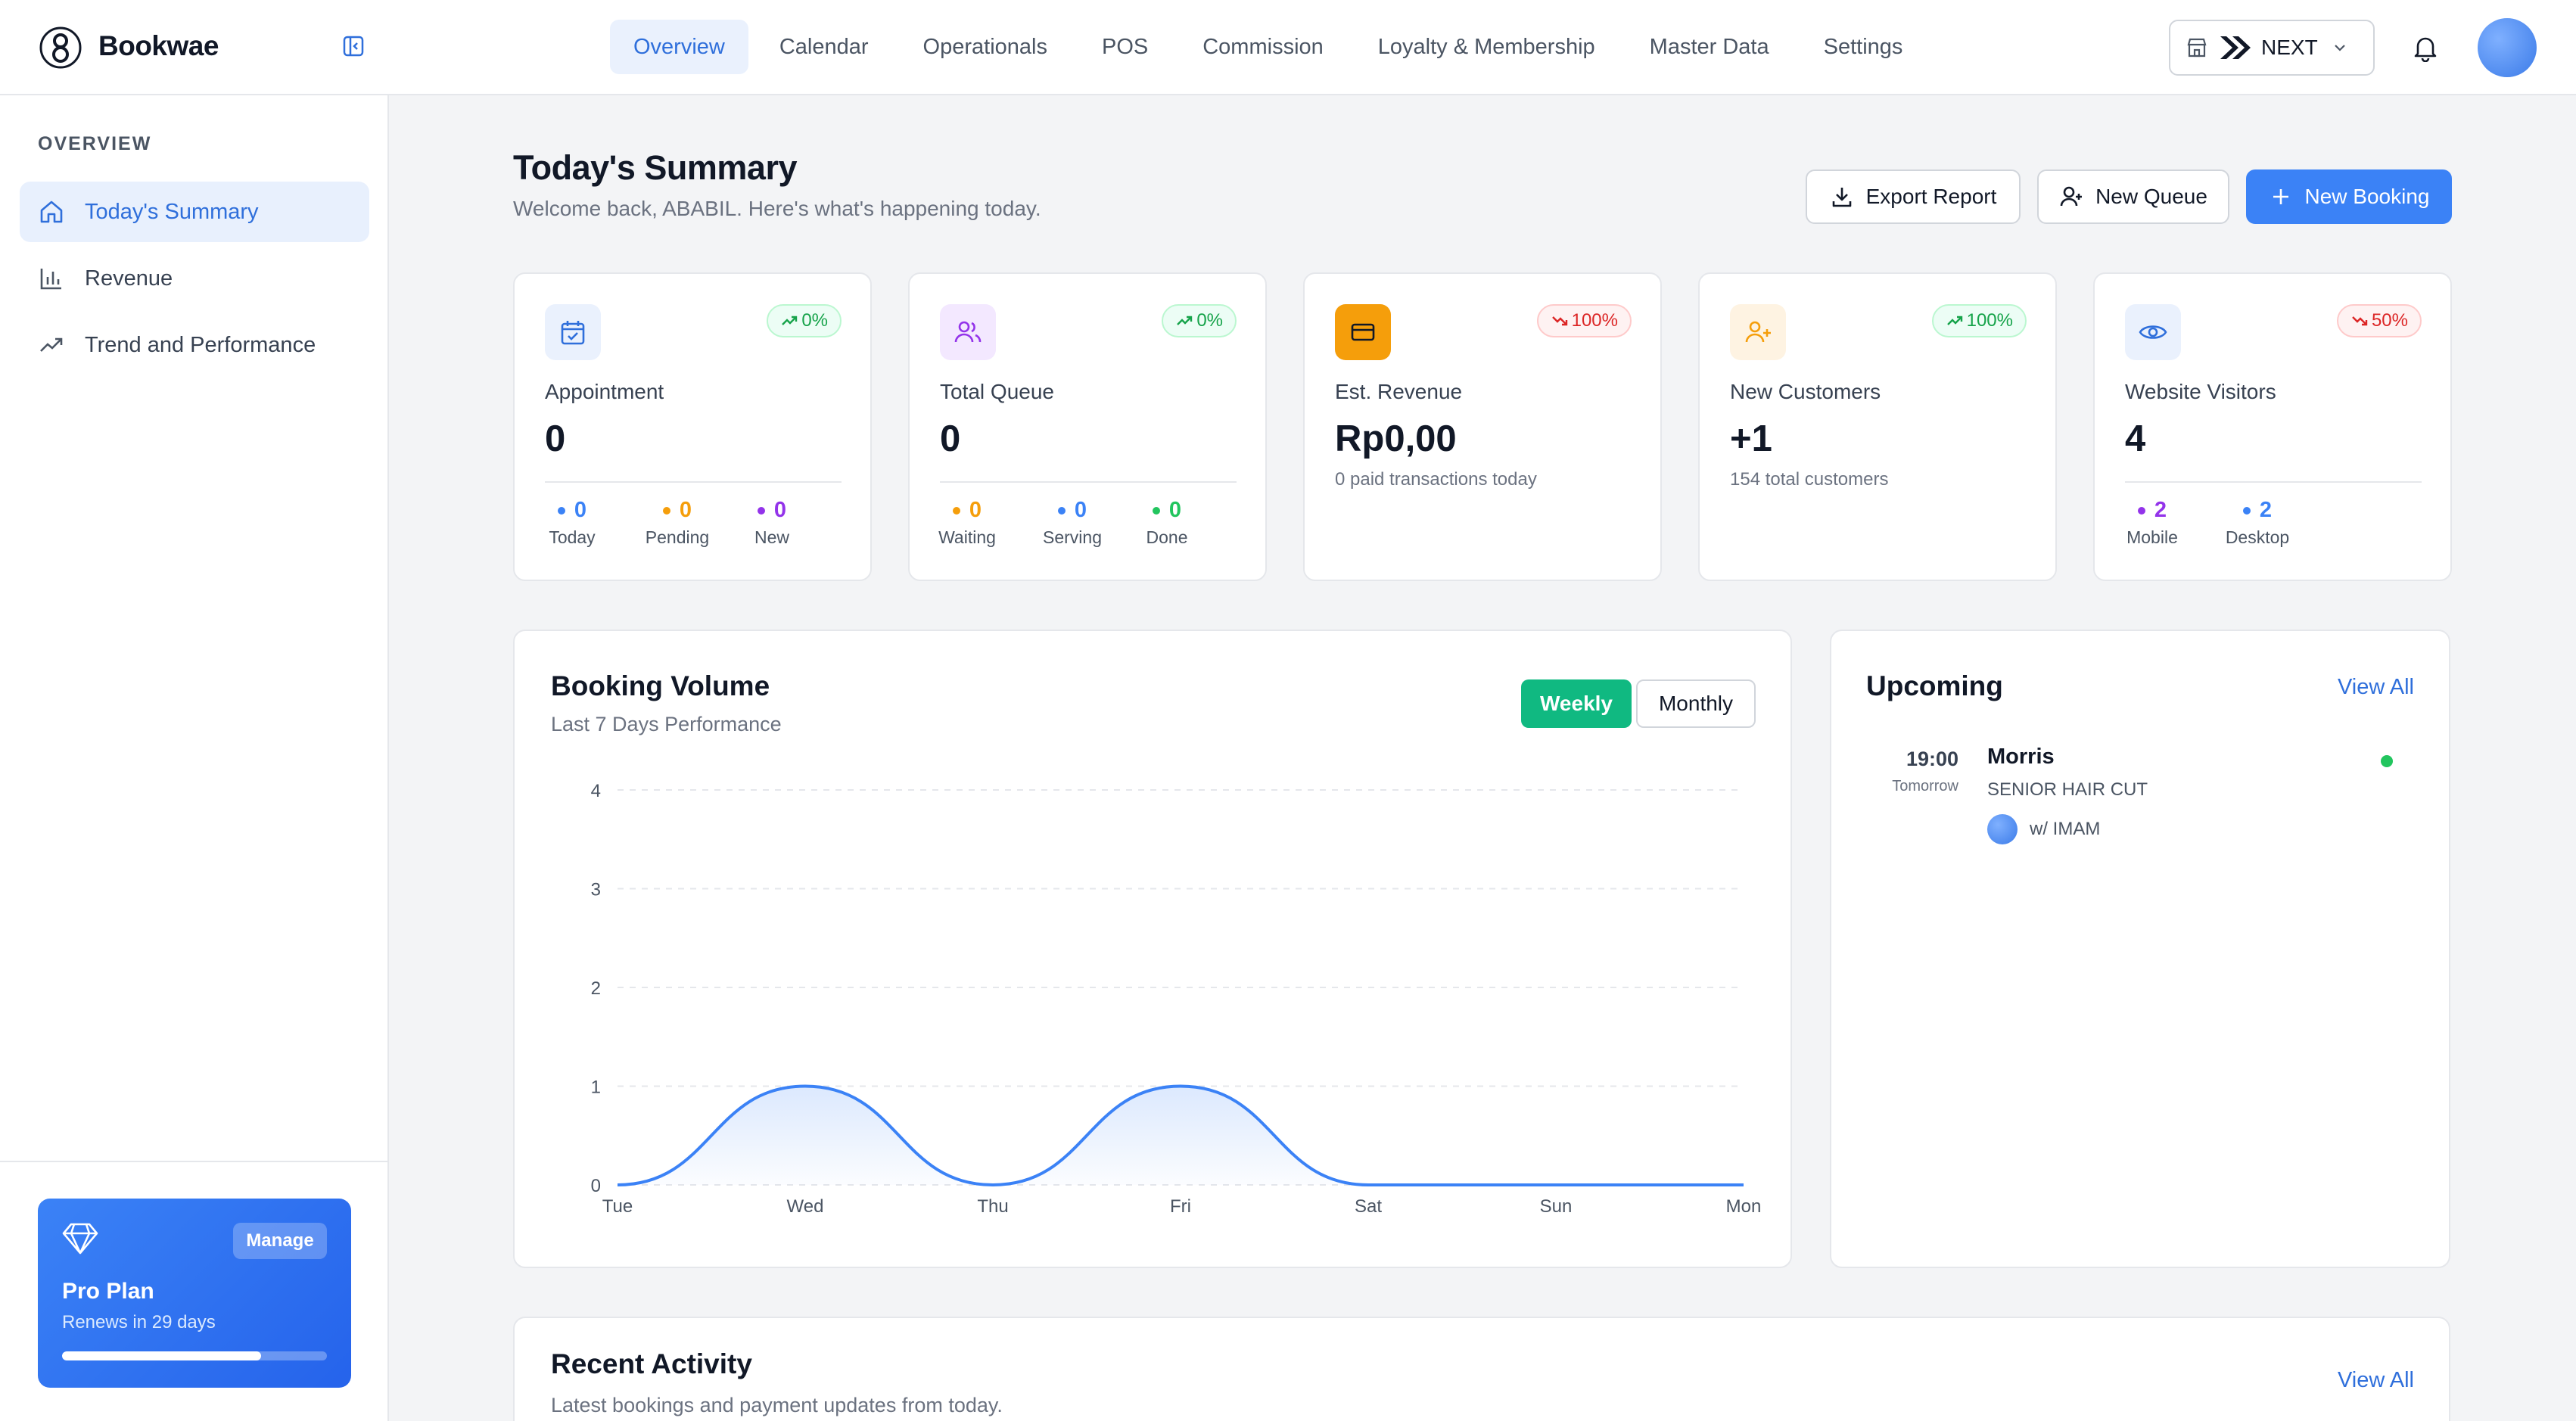 This screenshot has width=2576, height=1421. What do you see at coordinates (2067, 790) in the screenshot?
I see `upcoming-service: SENIOR HAIR CUT` at bounding box center [2067, 790].